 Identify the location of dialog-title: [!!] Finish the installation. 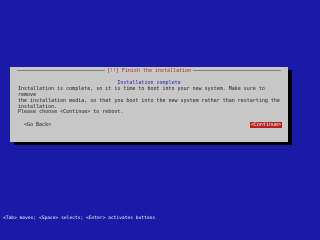
(149, 71).